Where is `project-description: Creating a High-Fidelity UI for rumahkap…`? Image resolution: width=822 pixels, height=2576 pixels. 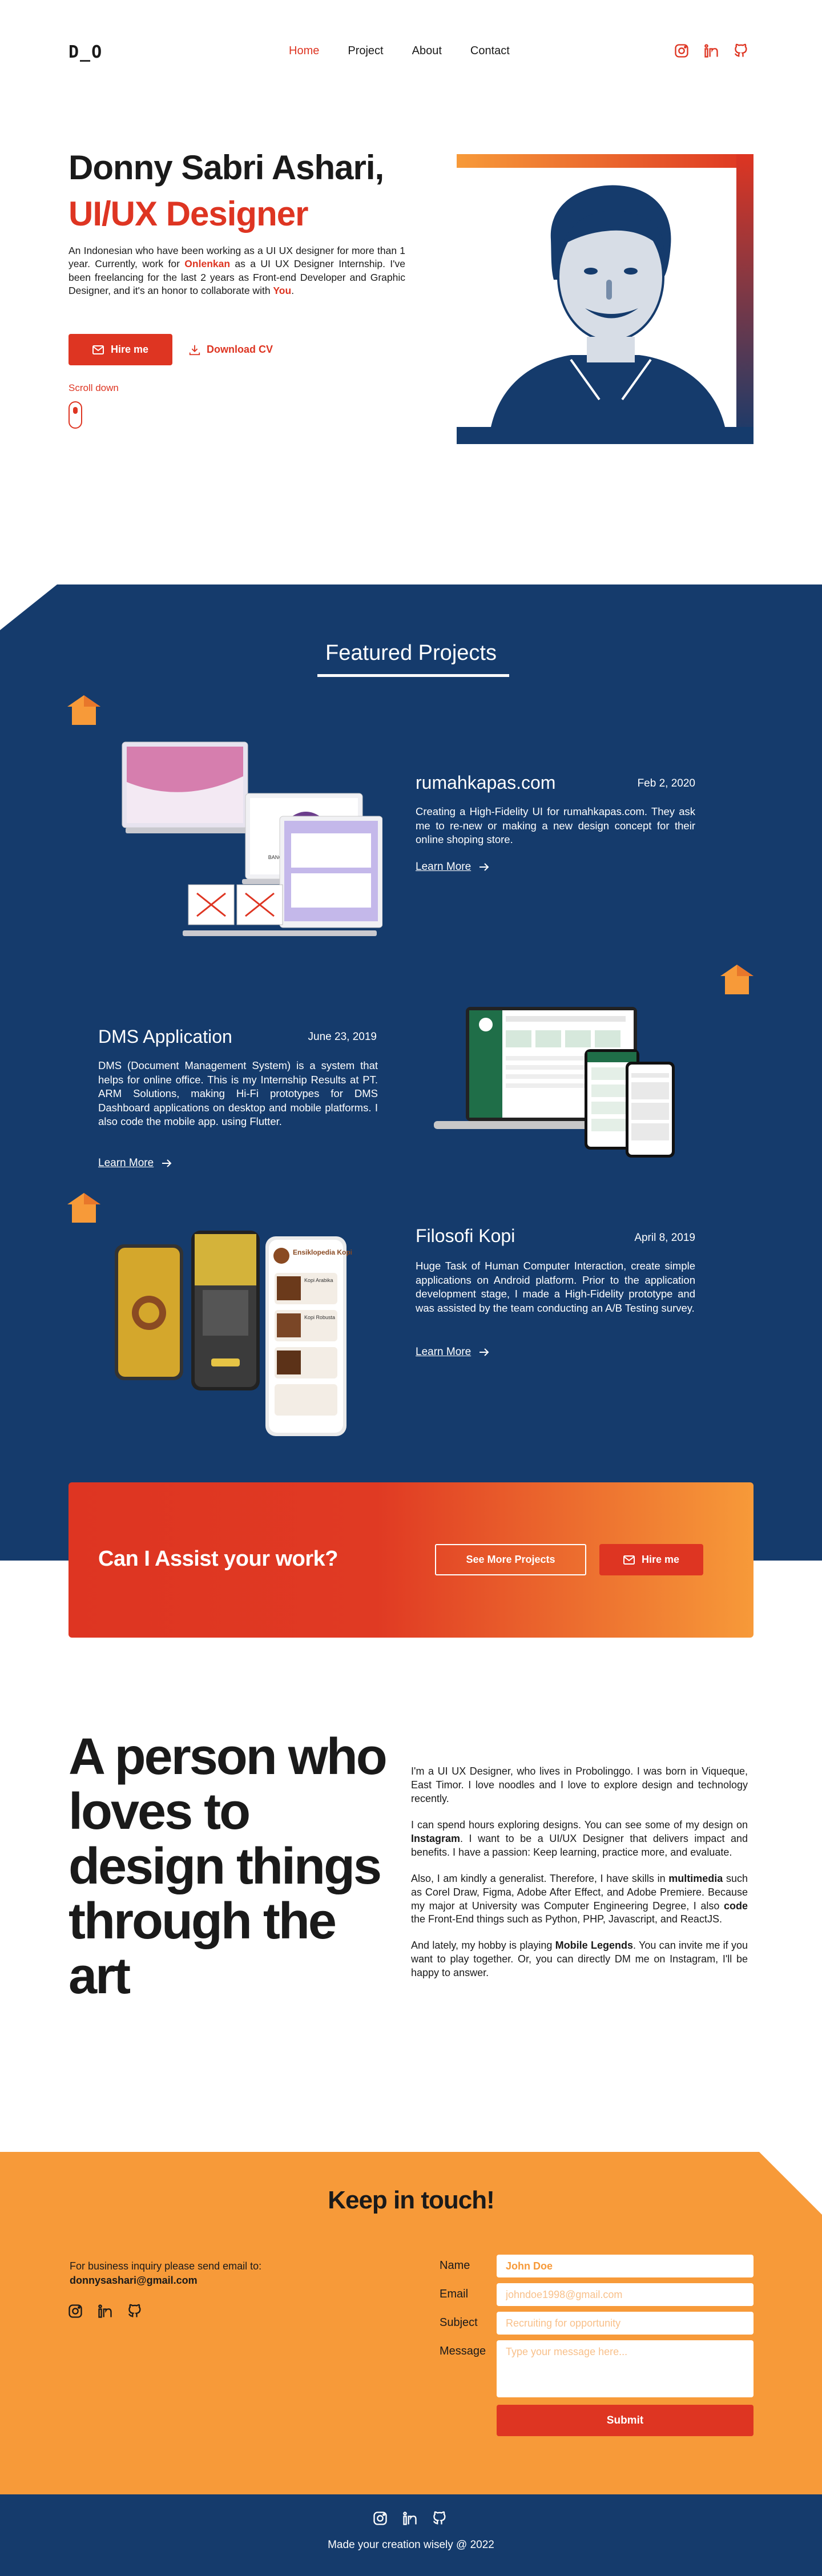 project-description: Creating a High-Fidelity UI for rumahkap… is located at coordinates (555, 826).